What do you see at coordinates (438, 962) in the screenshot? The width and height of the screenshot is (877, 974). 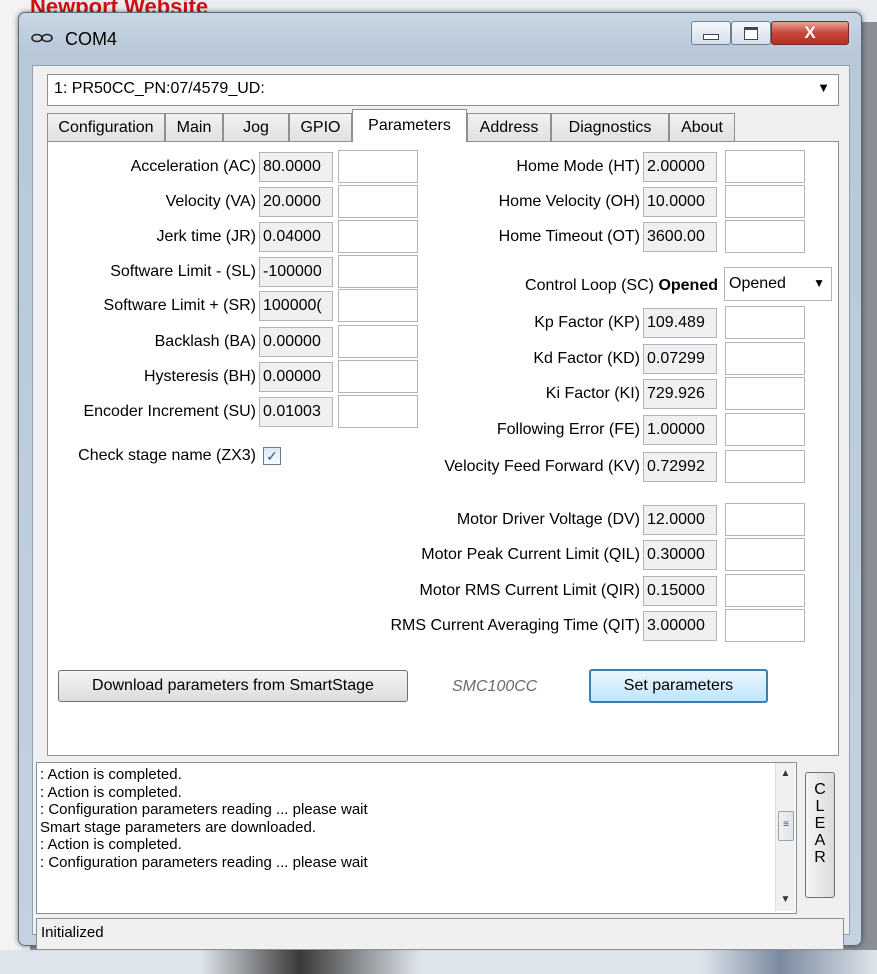 I see `desktop-background-bottom` at bounding box center [438, 962].